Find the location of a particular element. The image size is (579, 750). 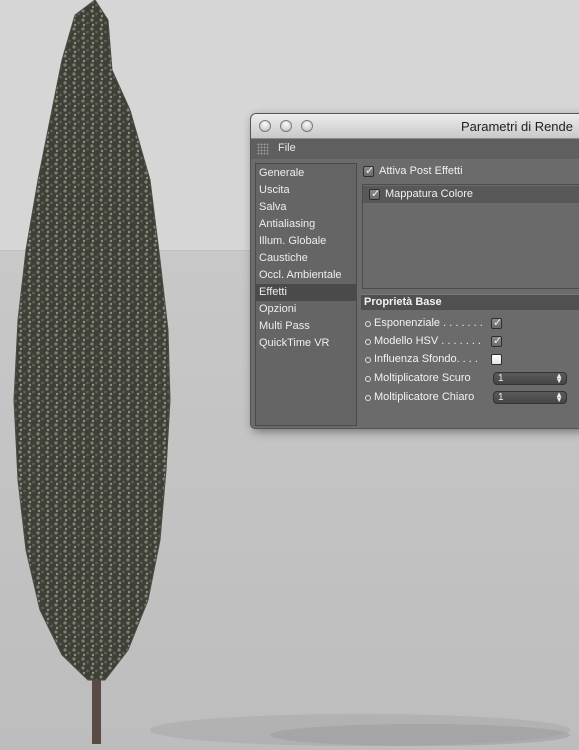

sidebar-item-uscita: Uscita is located at coordinates (306, 190).